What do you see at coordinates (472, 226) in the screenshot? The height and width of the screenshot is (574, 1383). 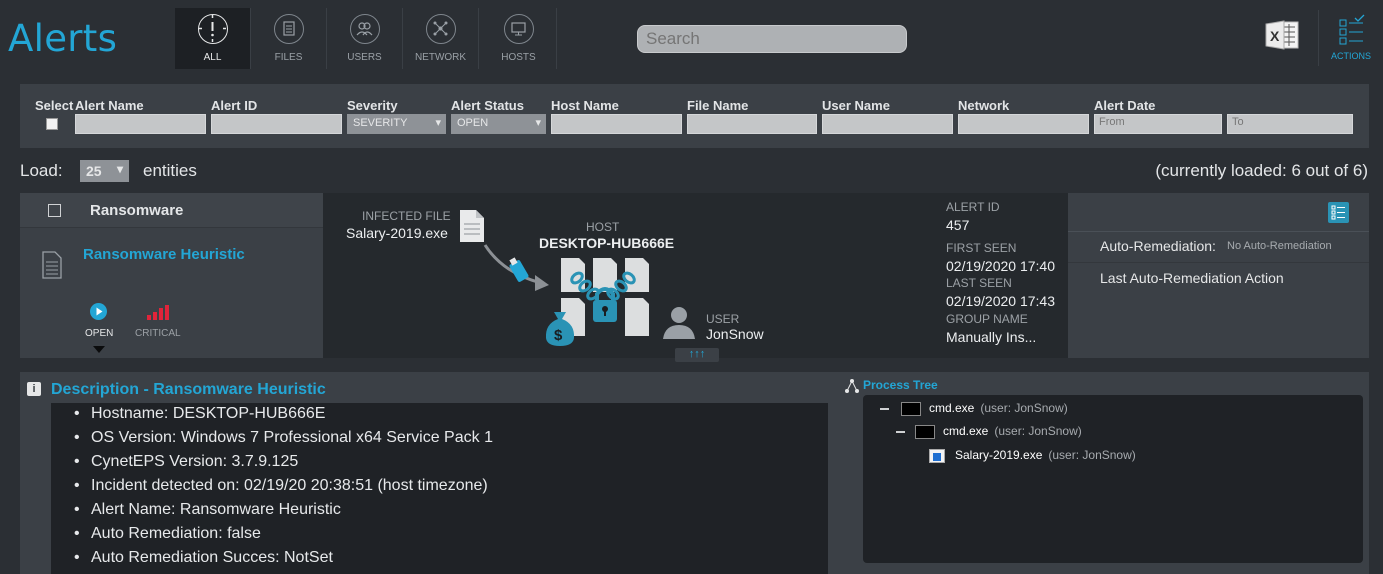 I see `infected-file-icon` at bounding box center [472, 226].